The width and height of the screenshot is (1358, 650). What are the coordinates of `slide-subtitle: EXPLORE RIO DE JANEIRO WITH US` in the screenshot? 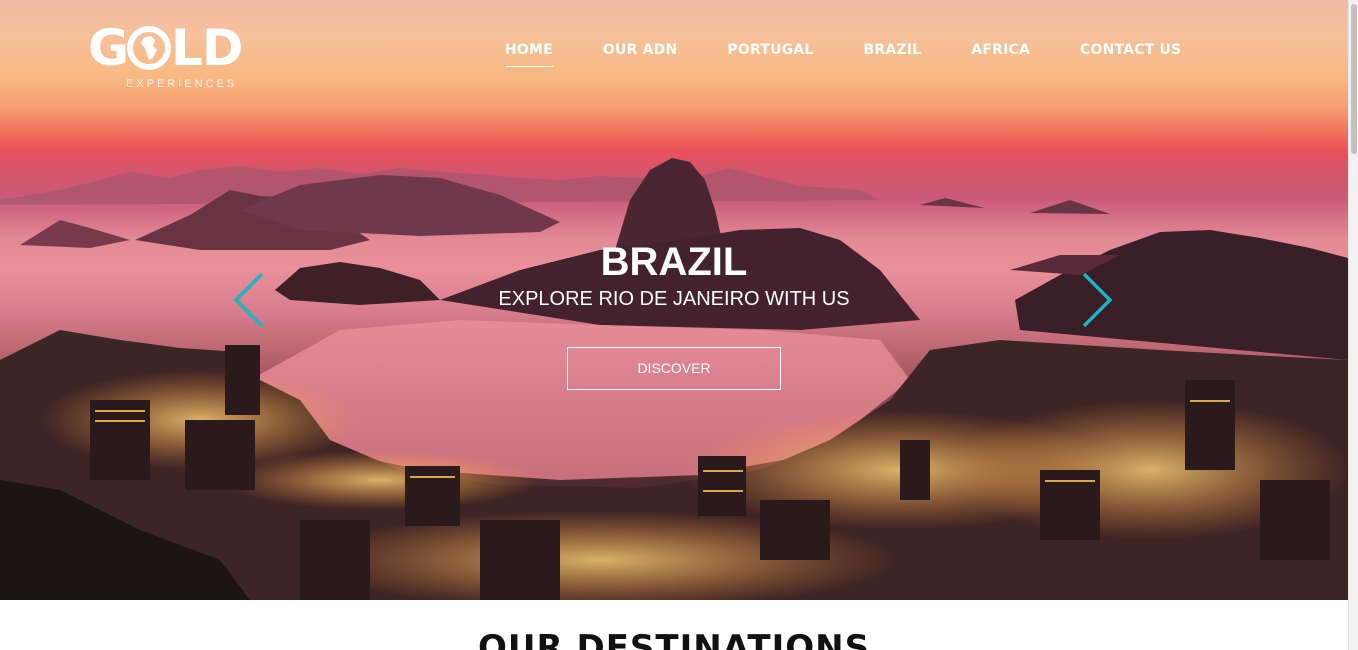 It's located at (674, 299).